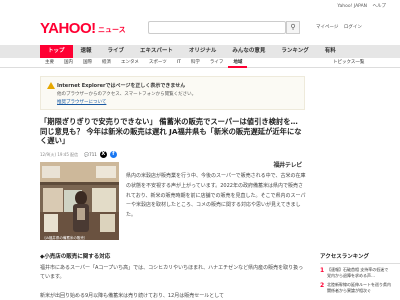  I want to click on user-links: マイページ ログイン, so click(341, 27).